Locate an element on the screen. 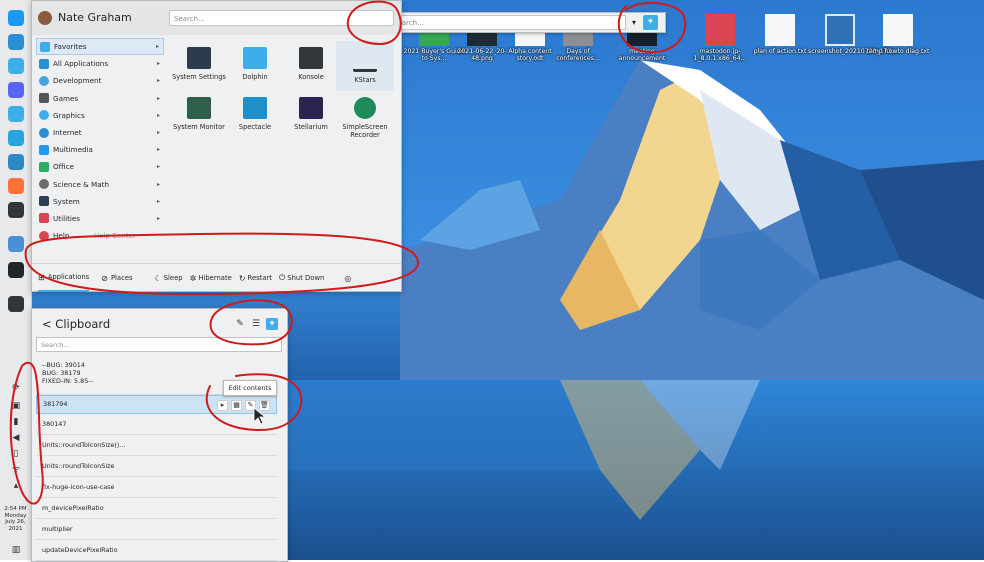  terminal-icon is located at coordinates (16, 270).